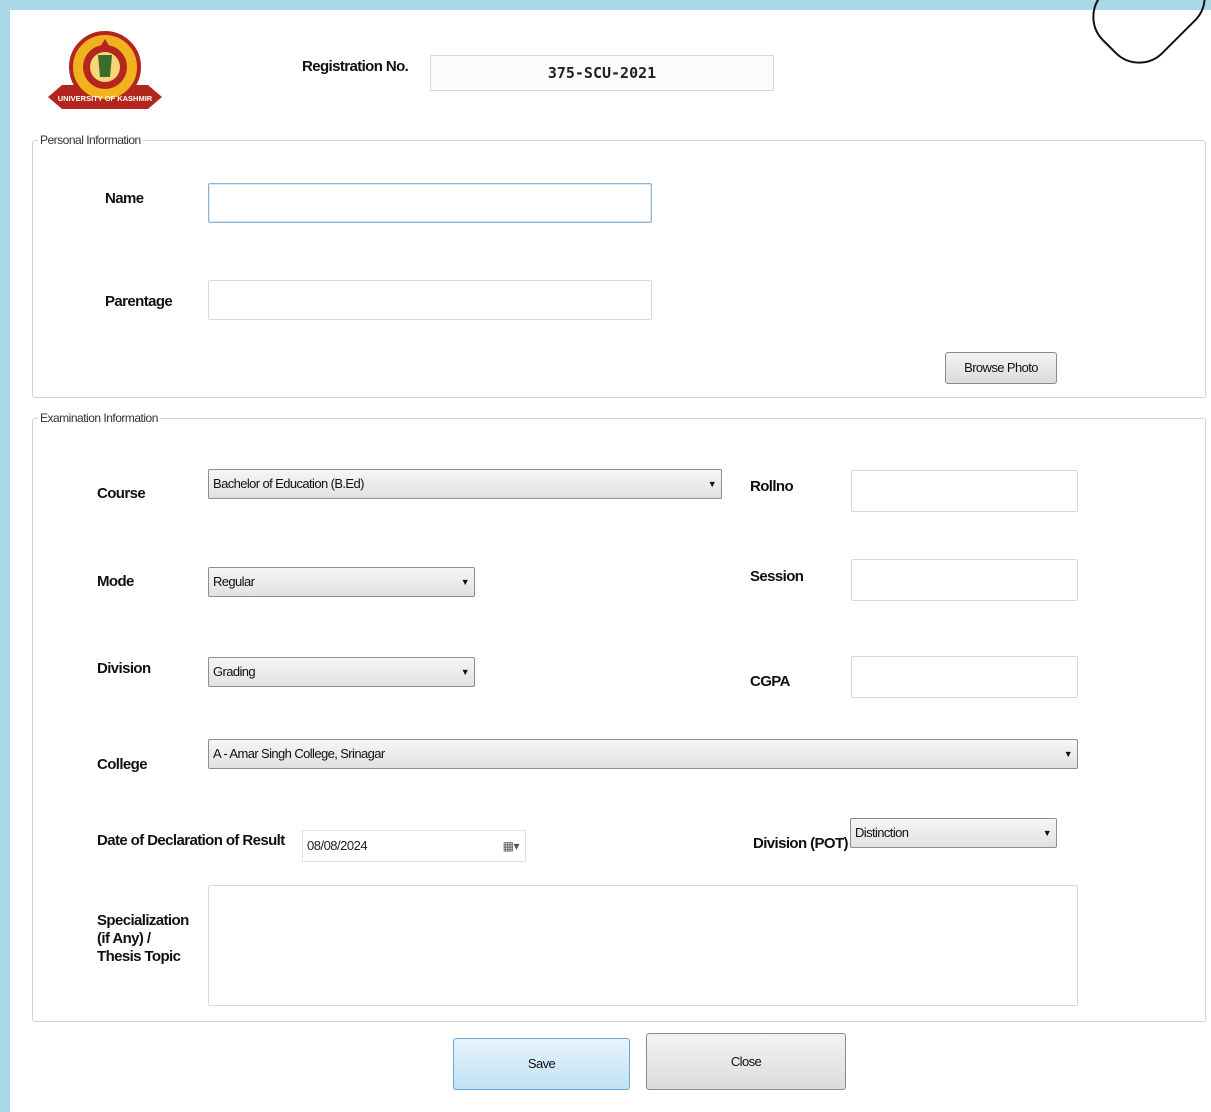  I want to click on cgpa-input, so click(964, 677).